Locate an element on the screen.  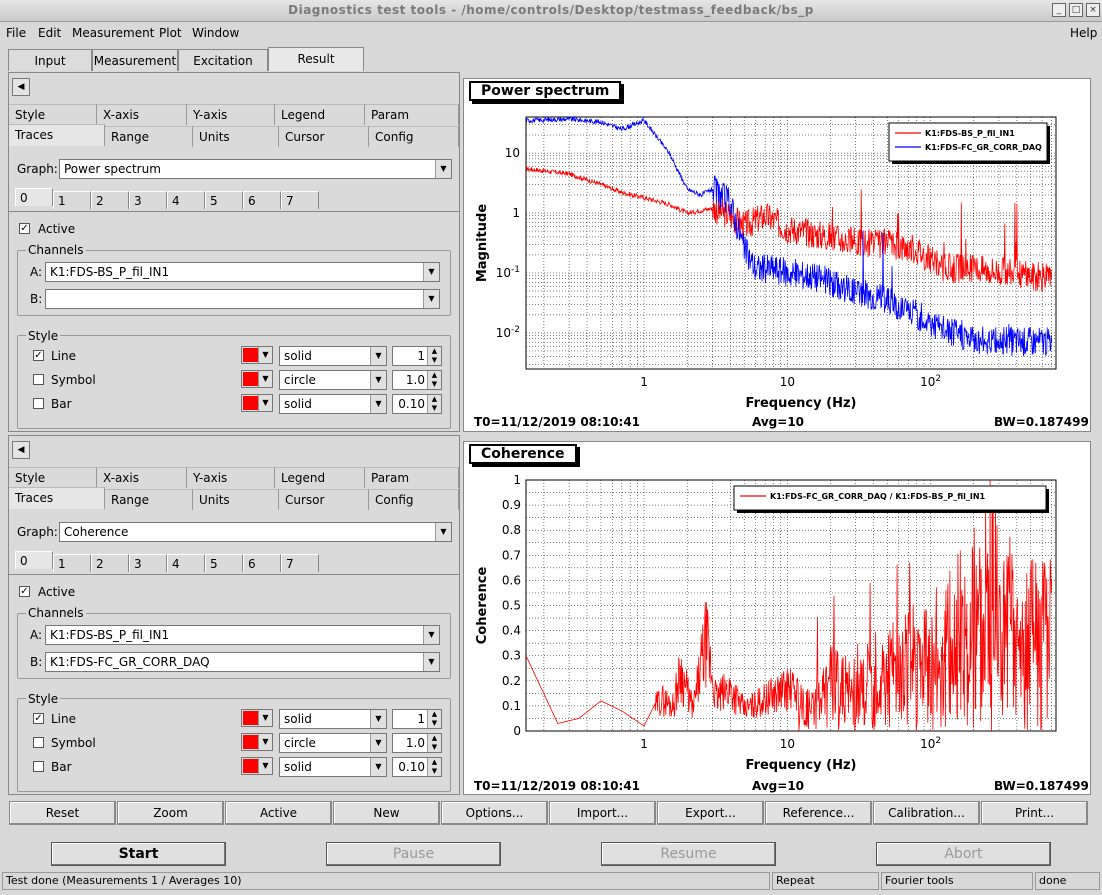
subtab-param: Param is located at coordinates (412, 114).